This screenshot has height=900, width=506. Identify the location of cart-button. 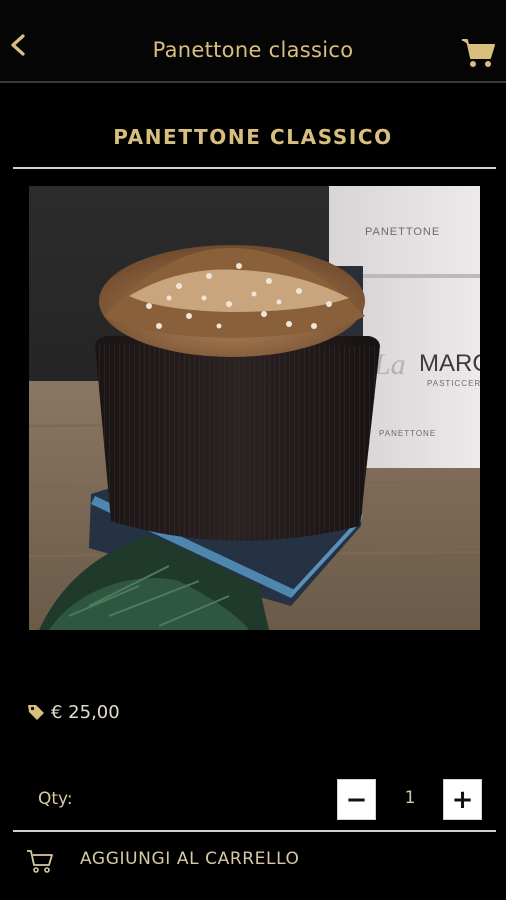
(478, 53).